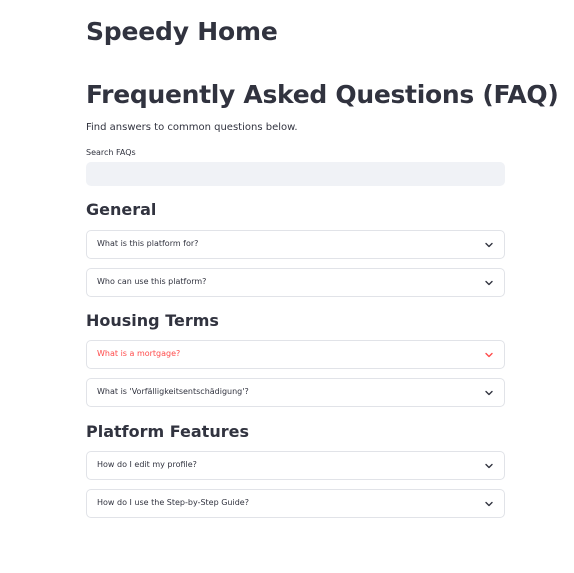 This screenshot has height=573, width=574. I want to click on faq-item-who-can-use: Who can use this platform?, so click(295, 282).